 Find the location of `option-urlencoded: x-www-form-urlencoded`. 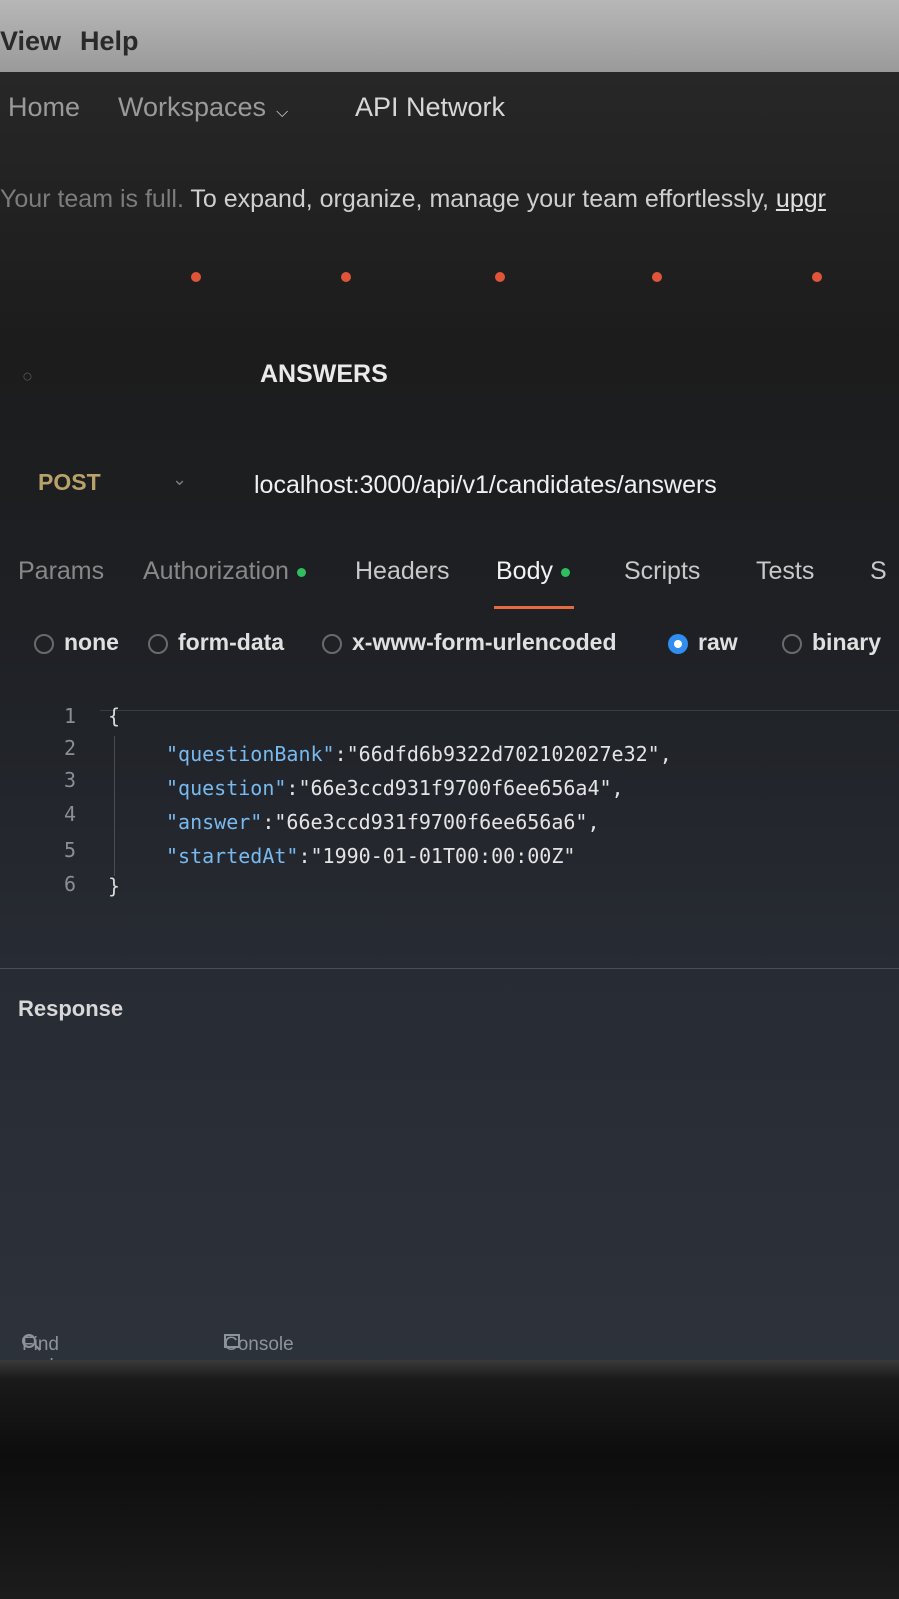

option-urlencoded: x-www-form-urlencoded is located at coordinates (469, 642).